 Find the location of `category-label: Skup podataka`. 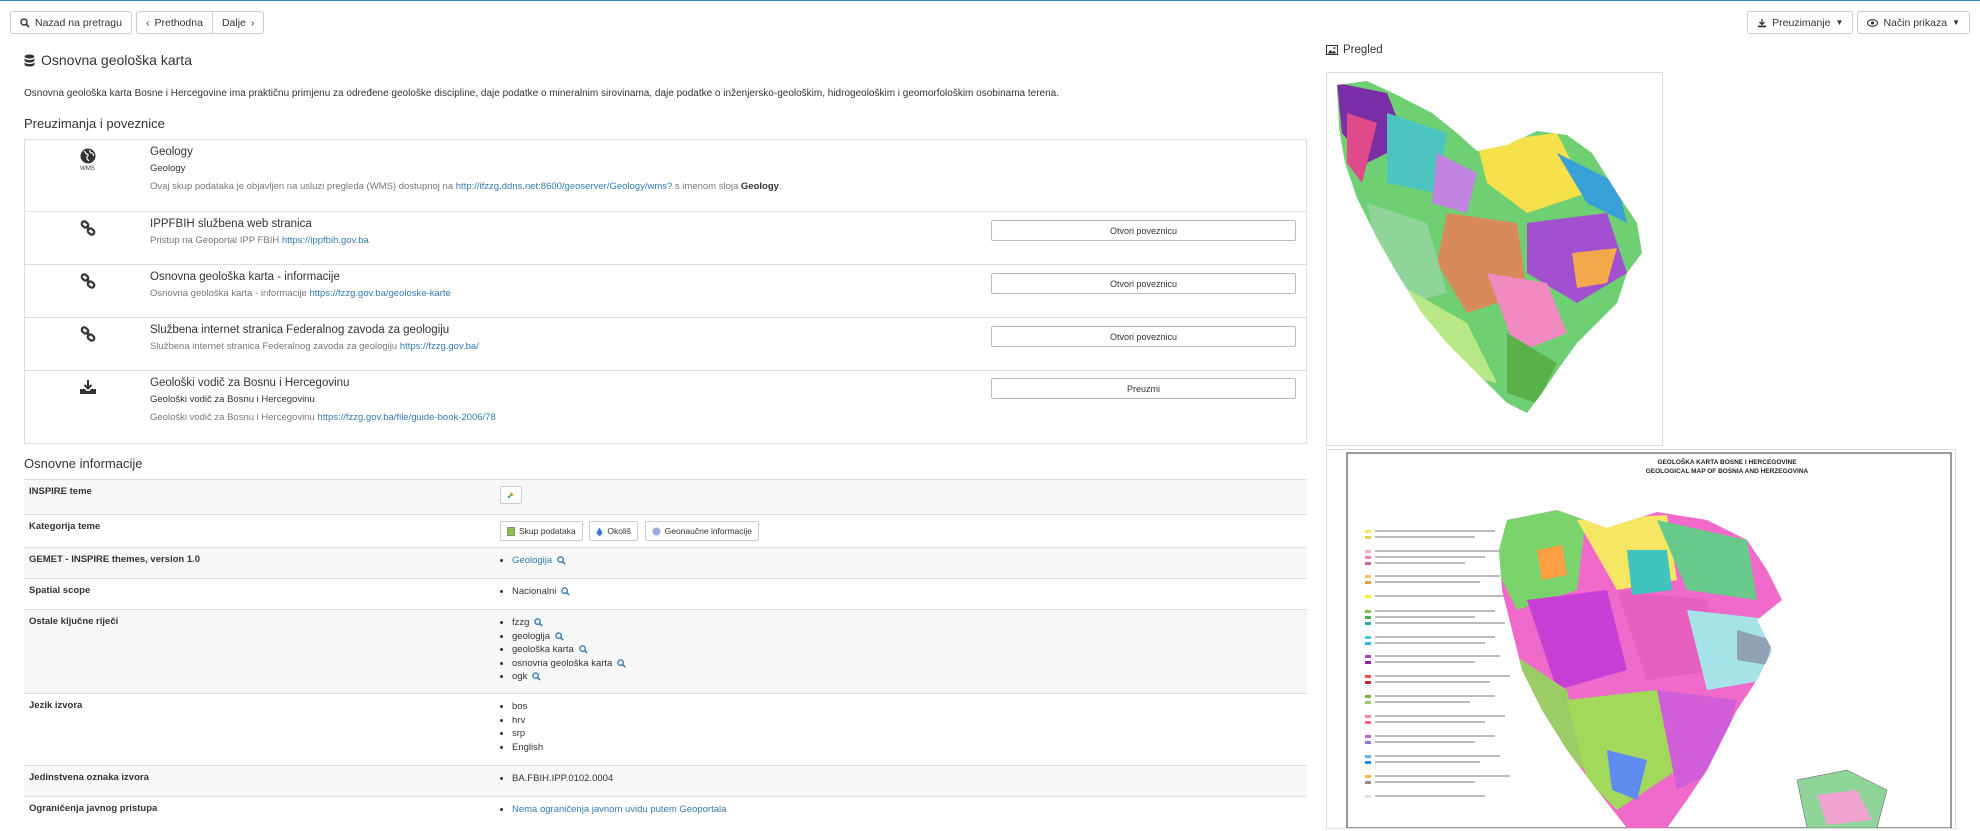

category-label: Skup podataka is located at coordinates (547, 531).